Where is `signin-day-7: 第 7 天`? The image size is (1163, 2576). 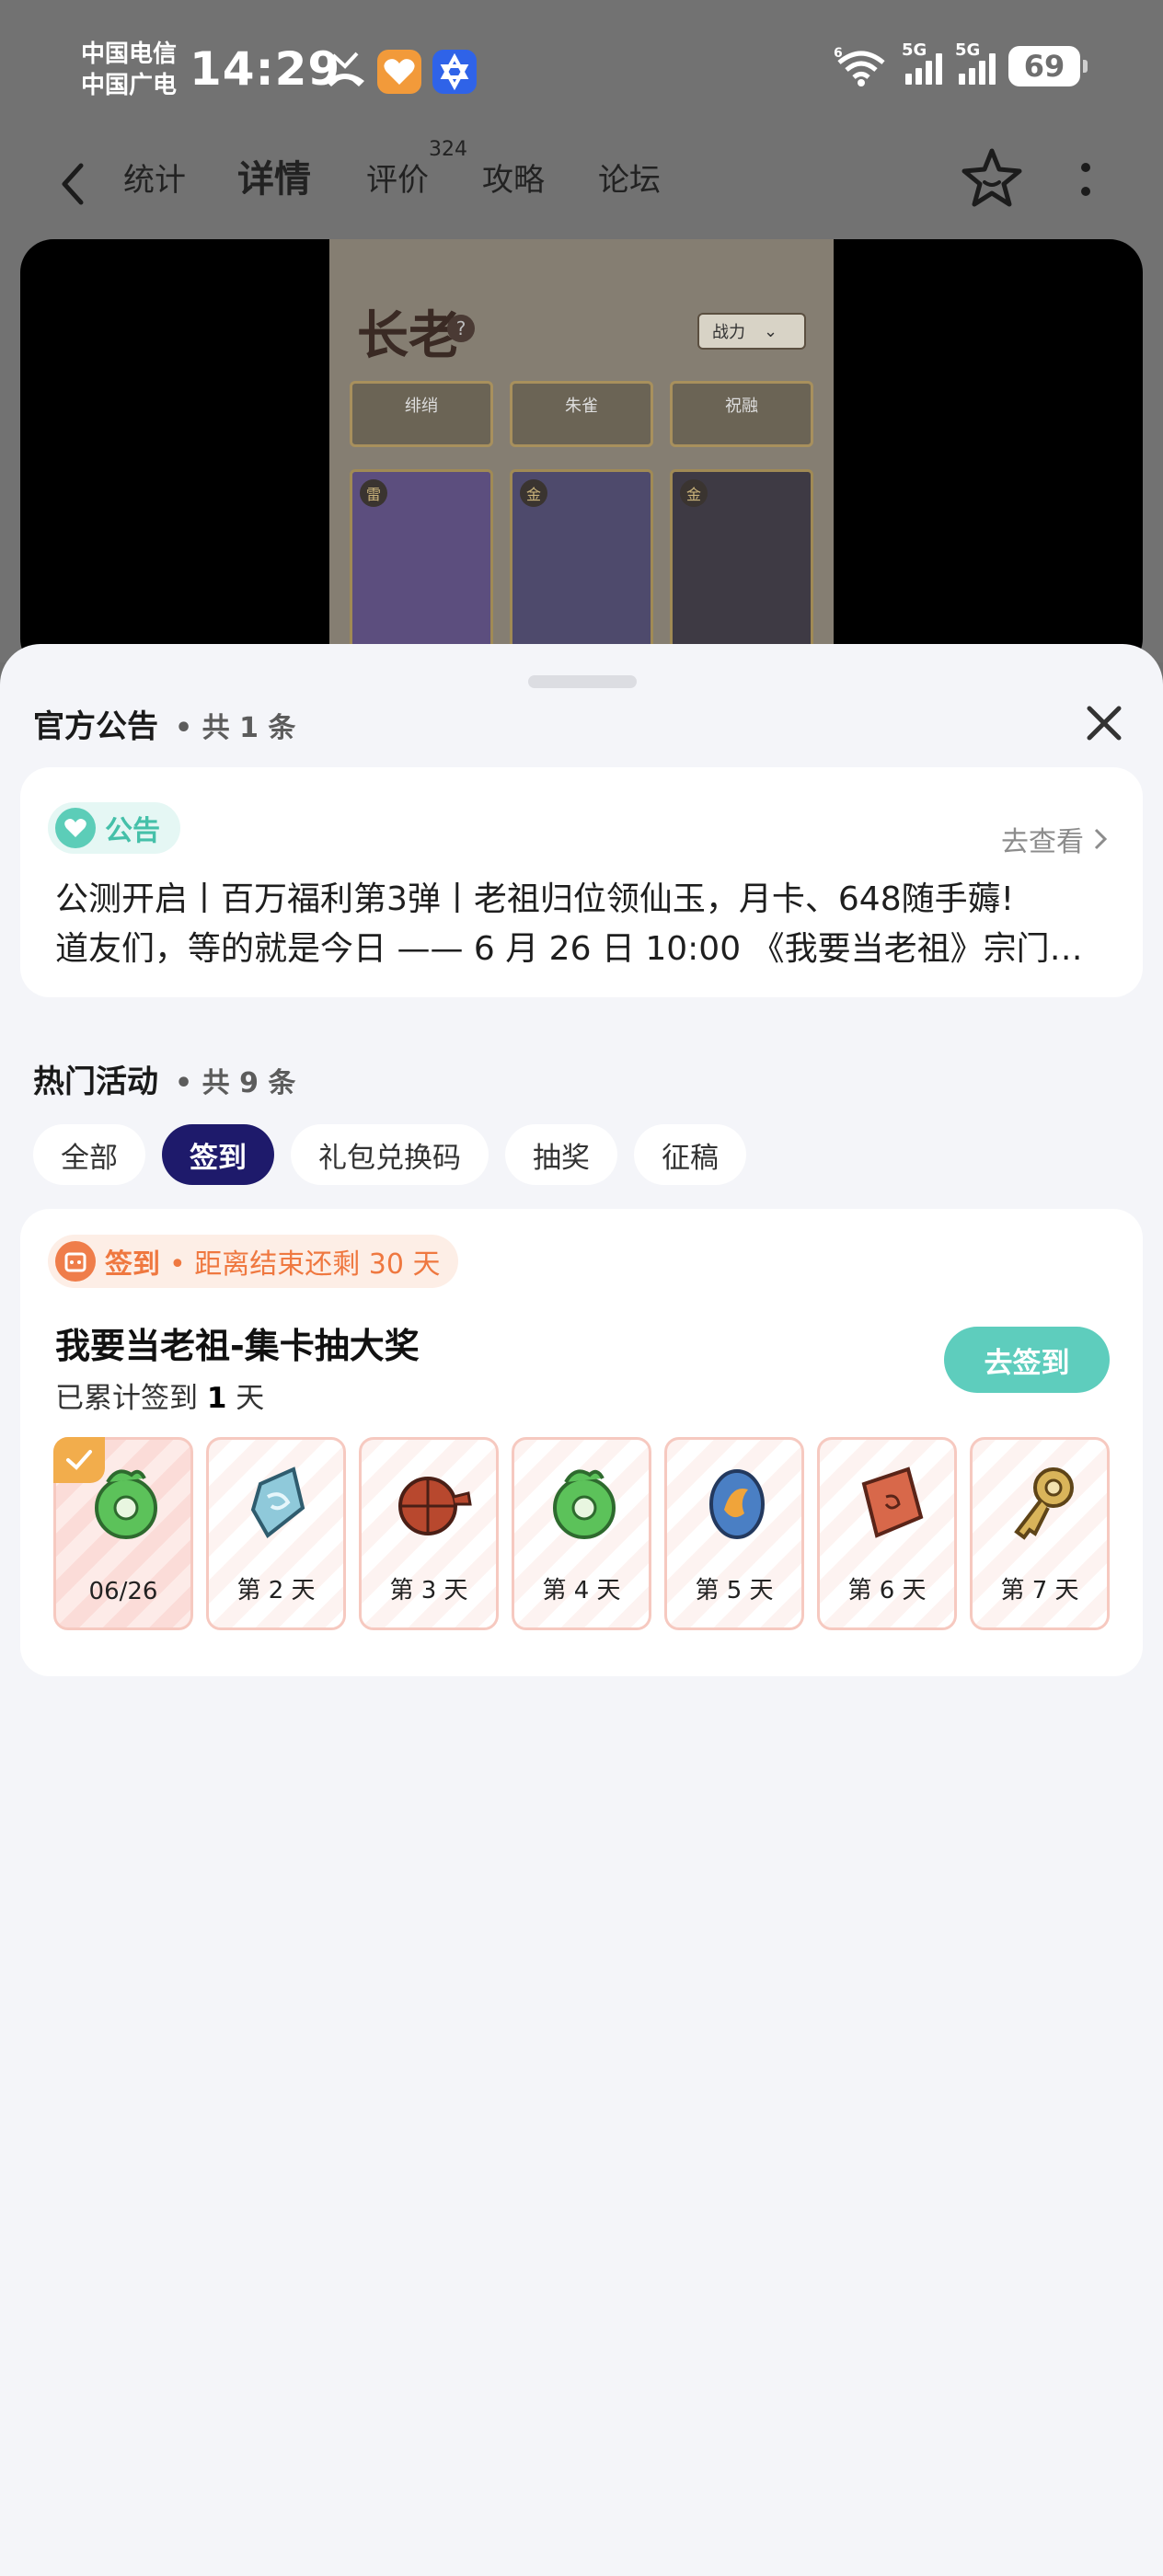
signin-day-7: 第 7 天 is located at coordinates (1040, 1533).